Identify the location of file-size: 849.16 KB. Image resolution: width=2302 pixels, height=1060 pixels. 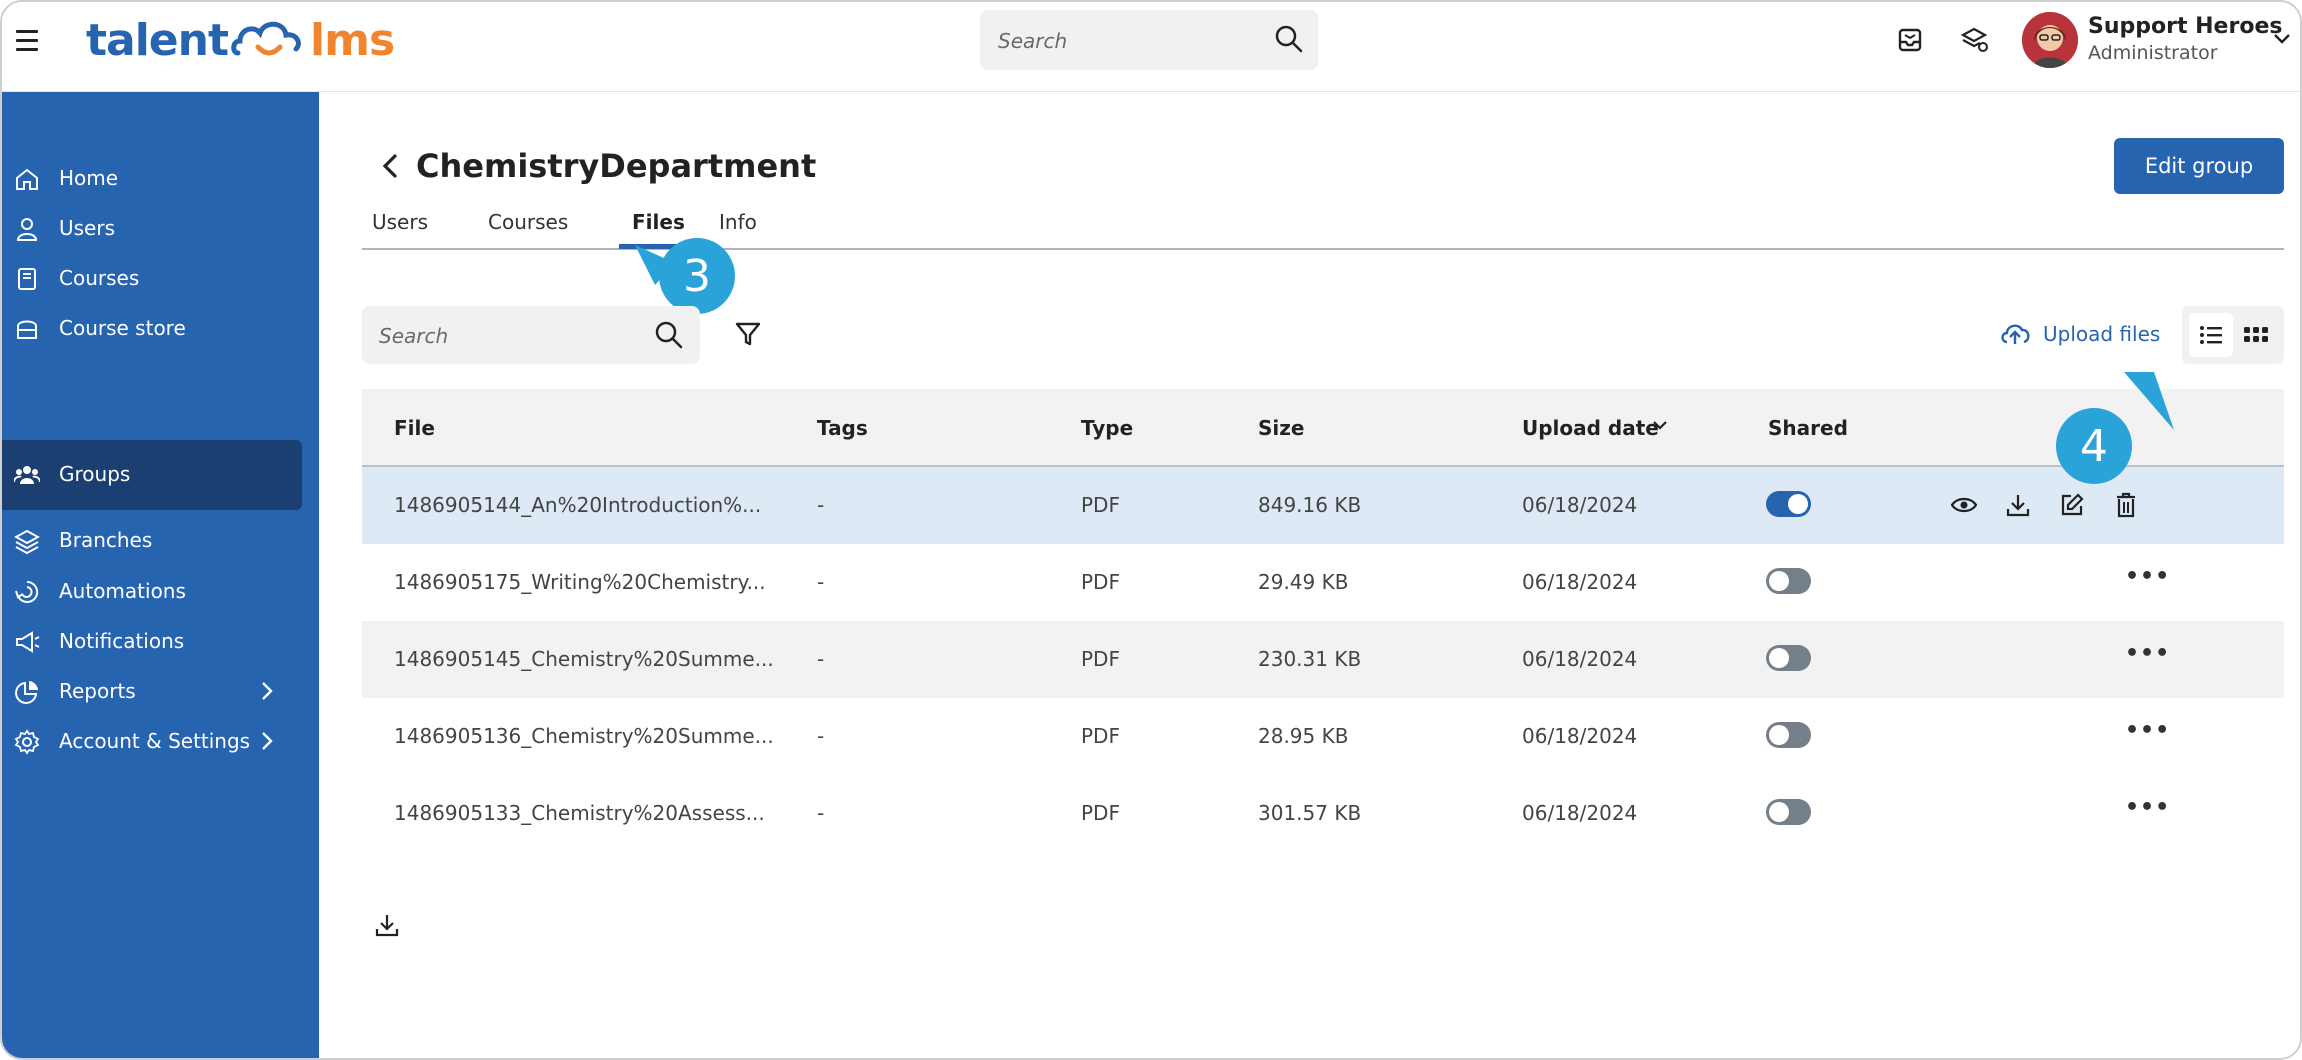
(1310, 505).